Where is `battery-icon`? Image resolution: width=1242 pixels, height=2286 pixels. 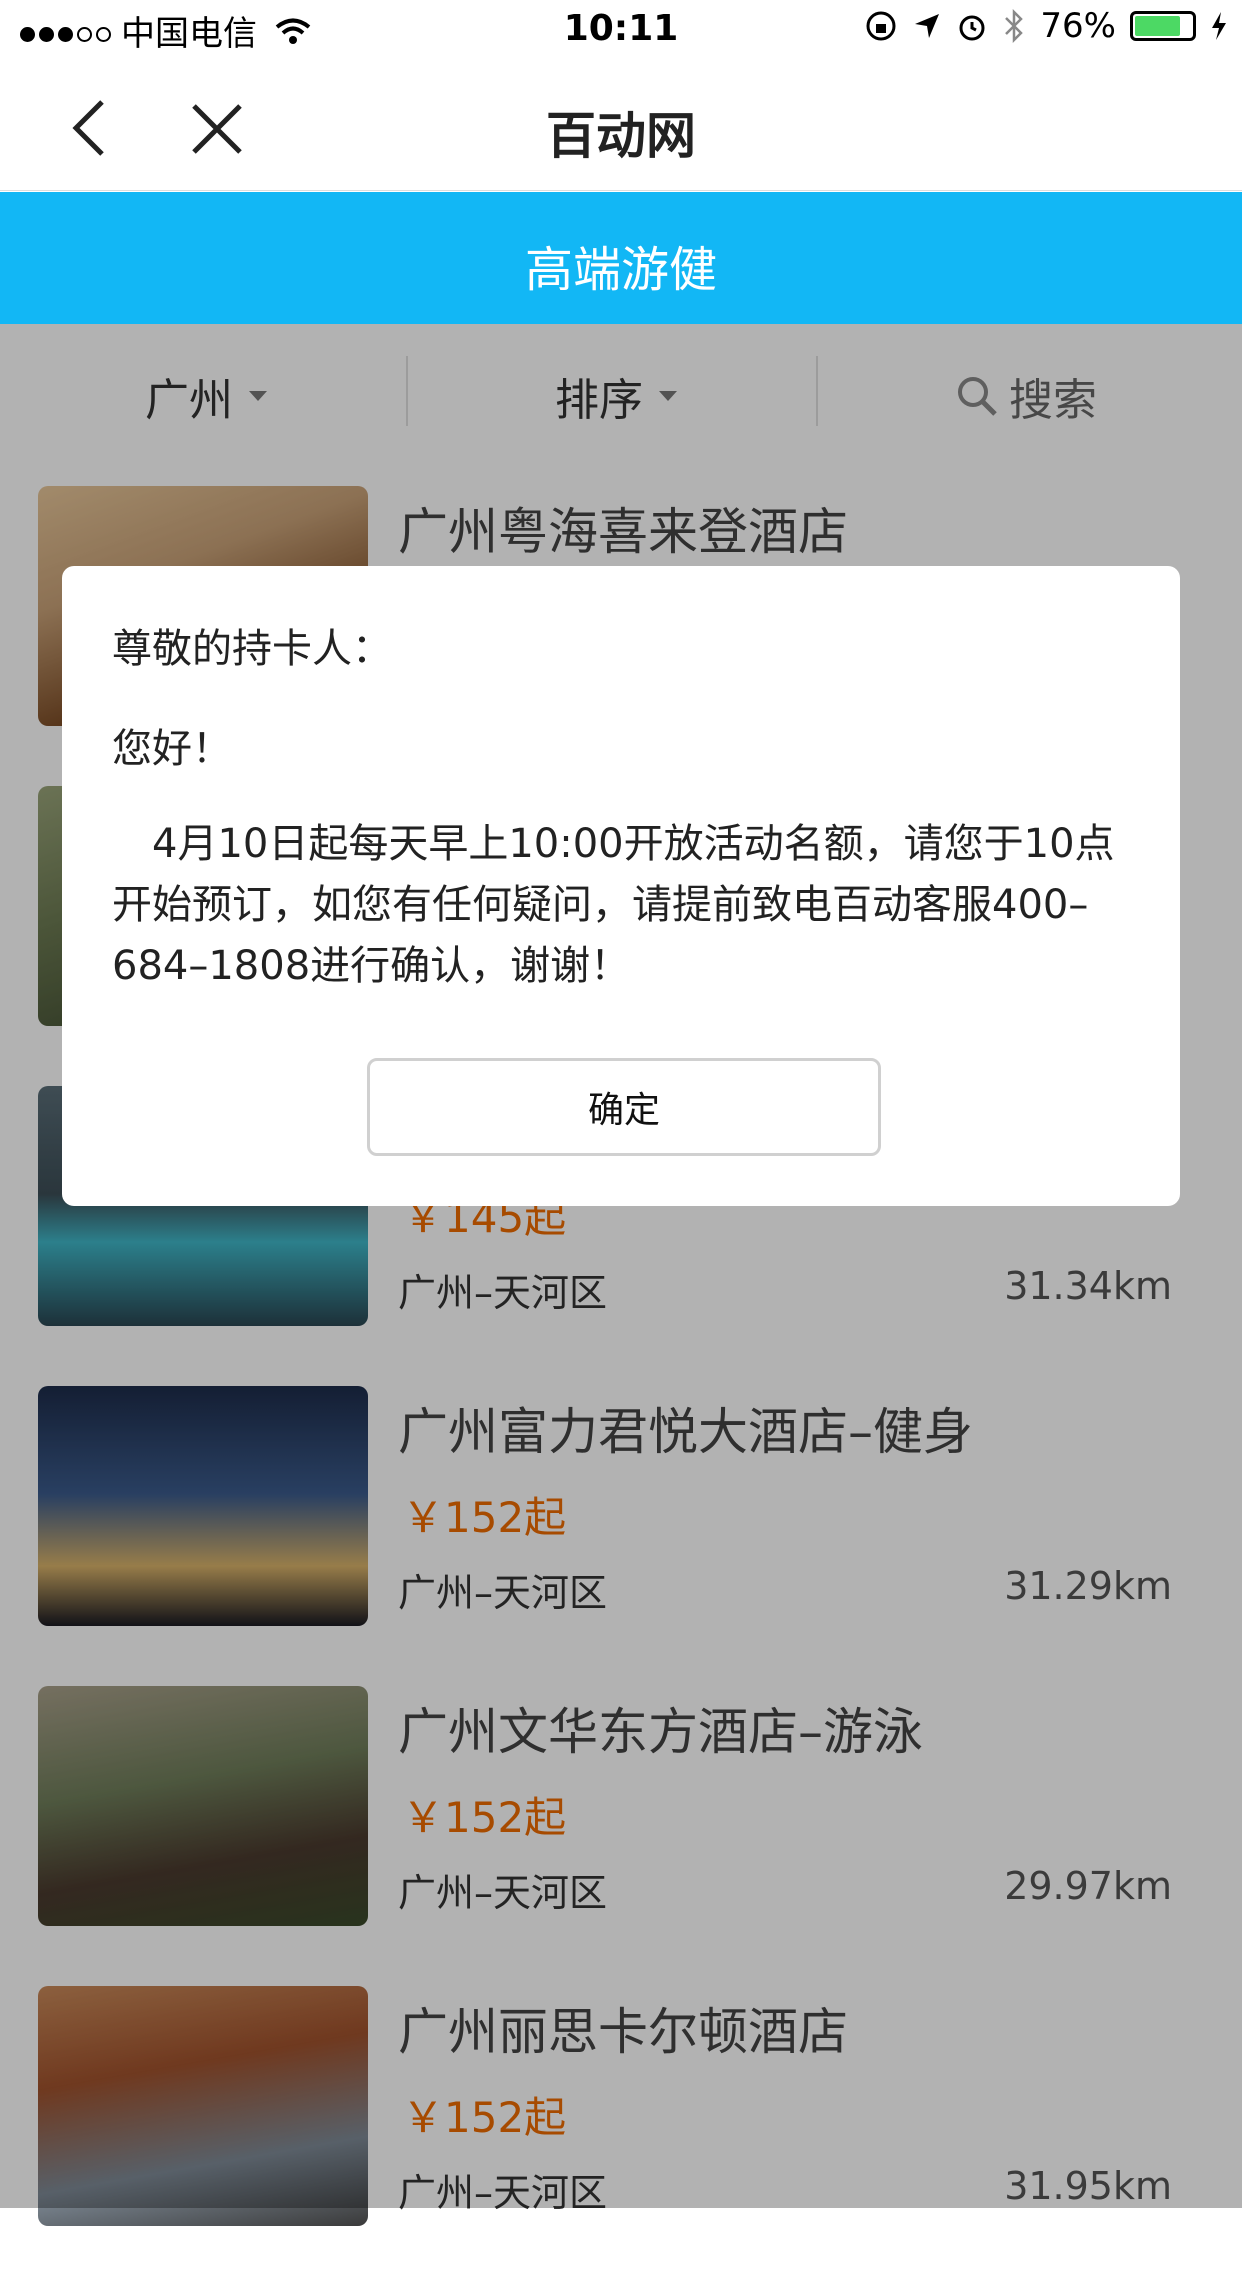
battery-icon is located at coordinates (1163, 26).